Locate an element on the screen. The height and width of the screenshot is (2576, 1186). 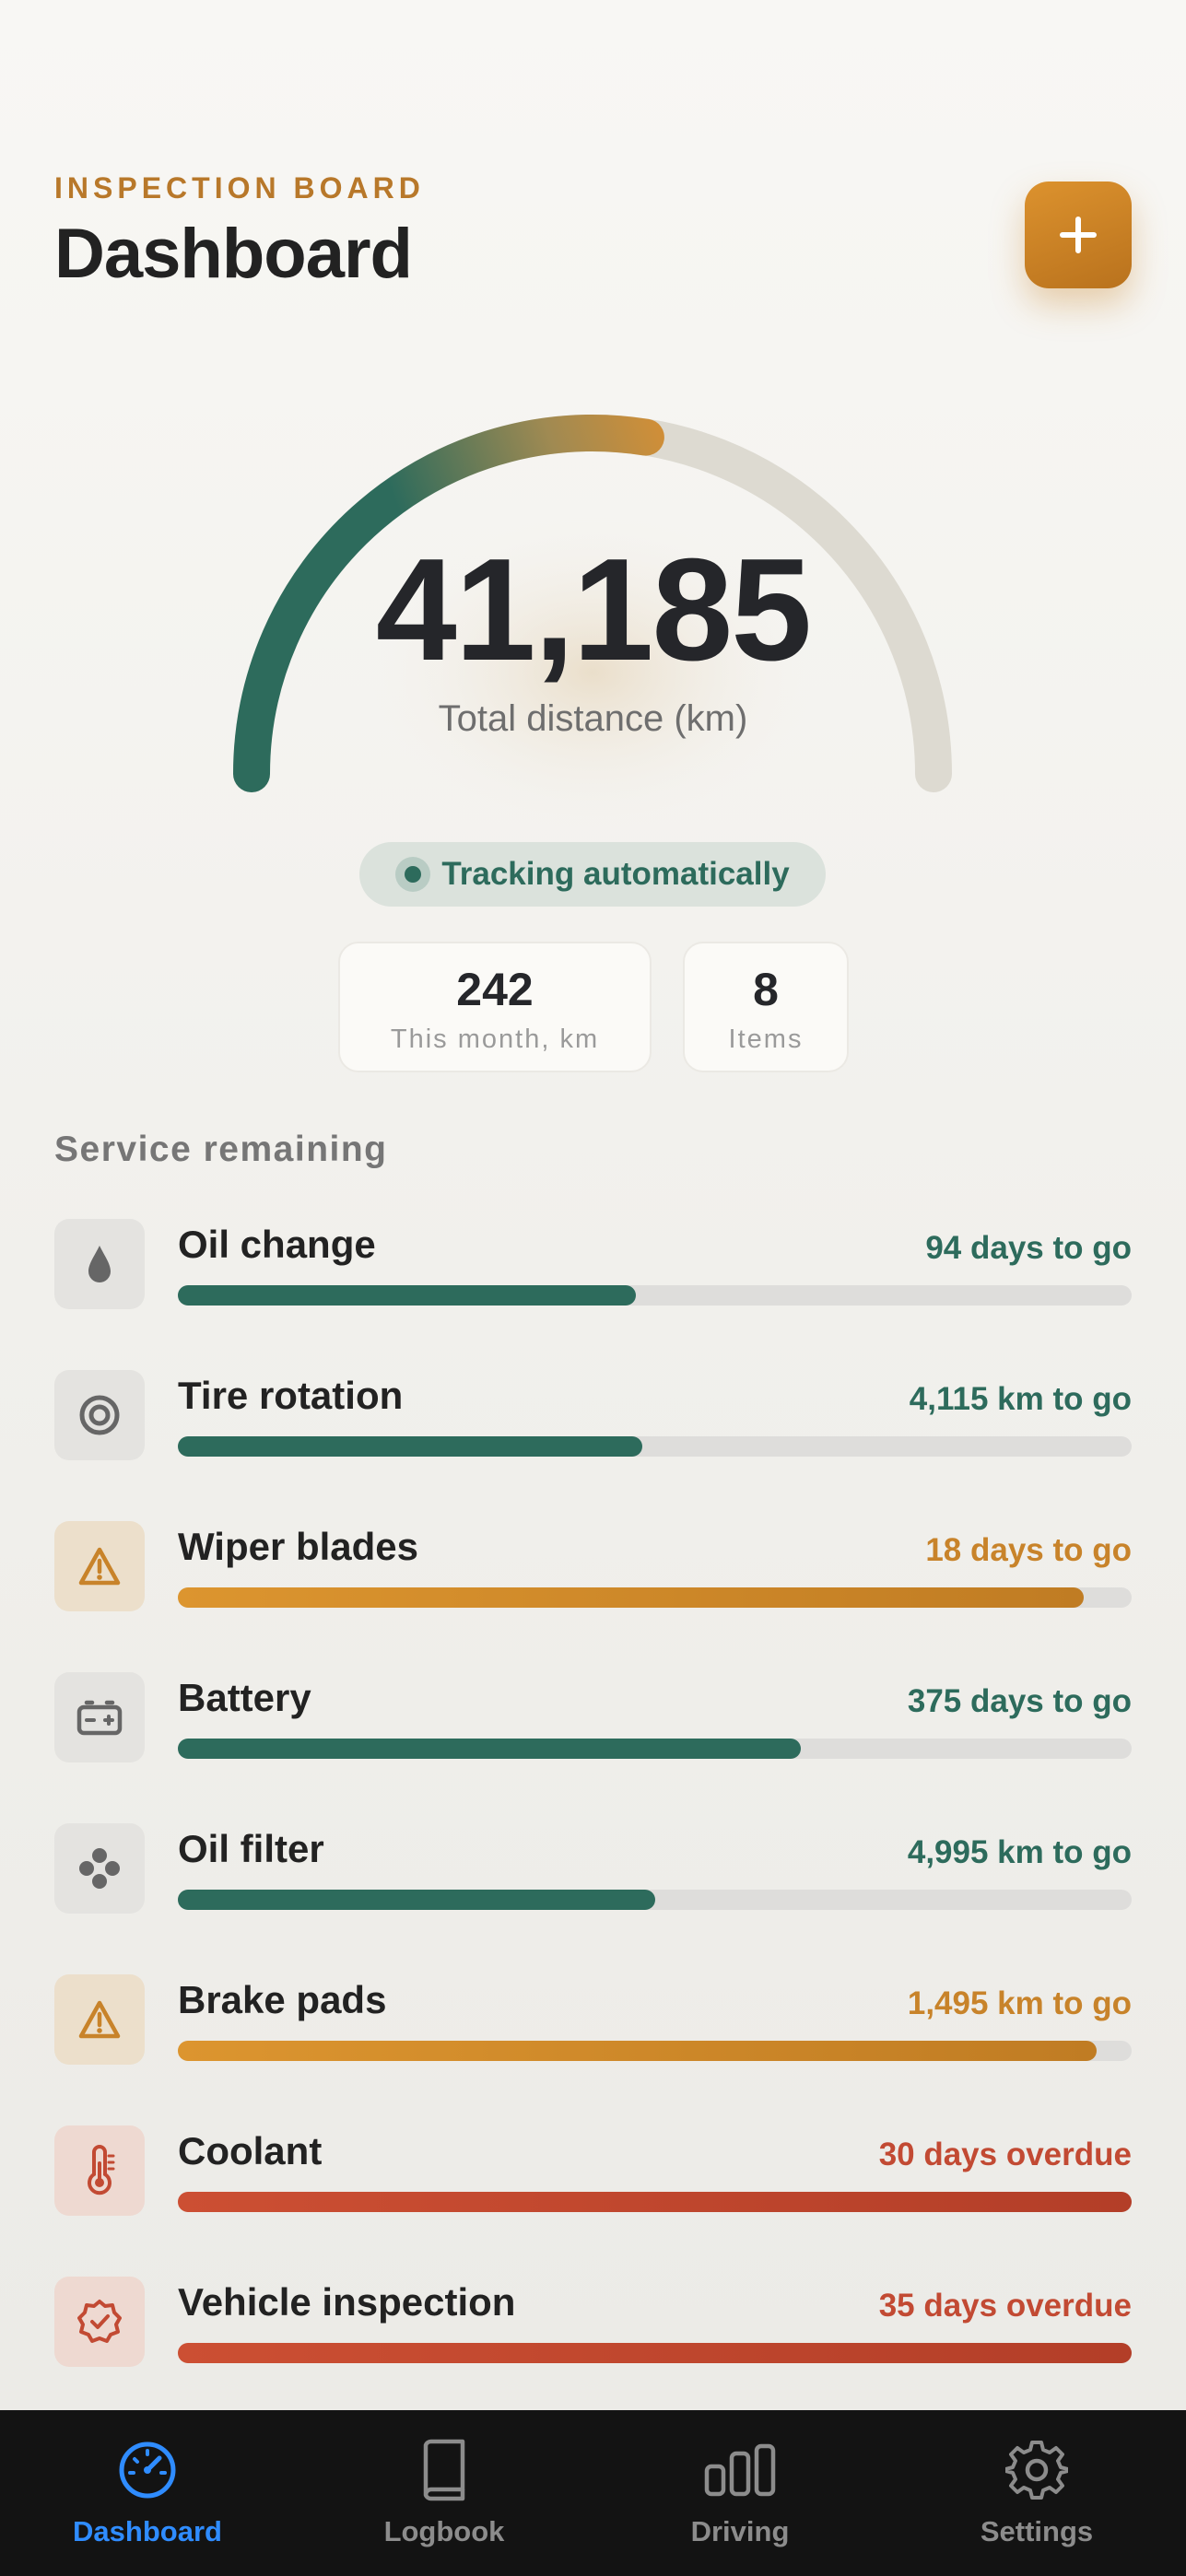
service-row-wiper-blades: Wiper blades 18 days to go is located at coordinates (593, 1571).